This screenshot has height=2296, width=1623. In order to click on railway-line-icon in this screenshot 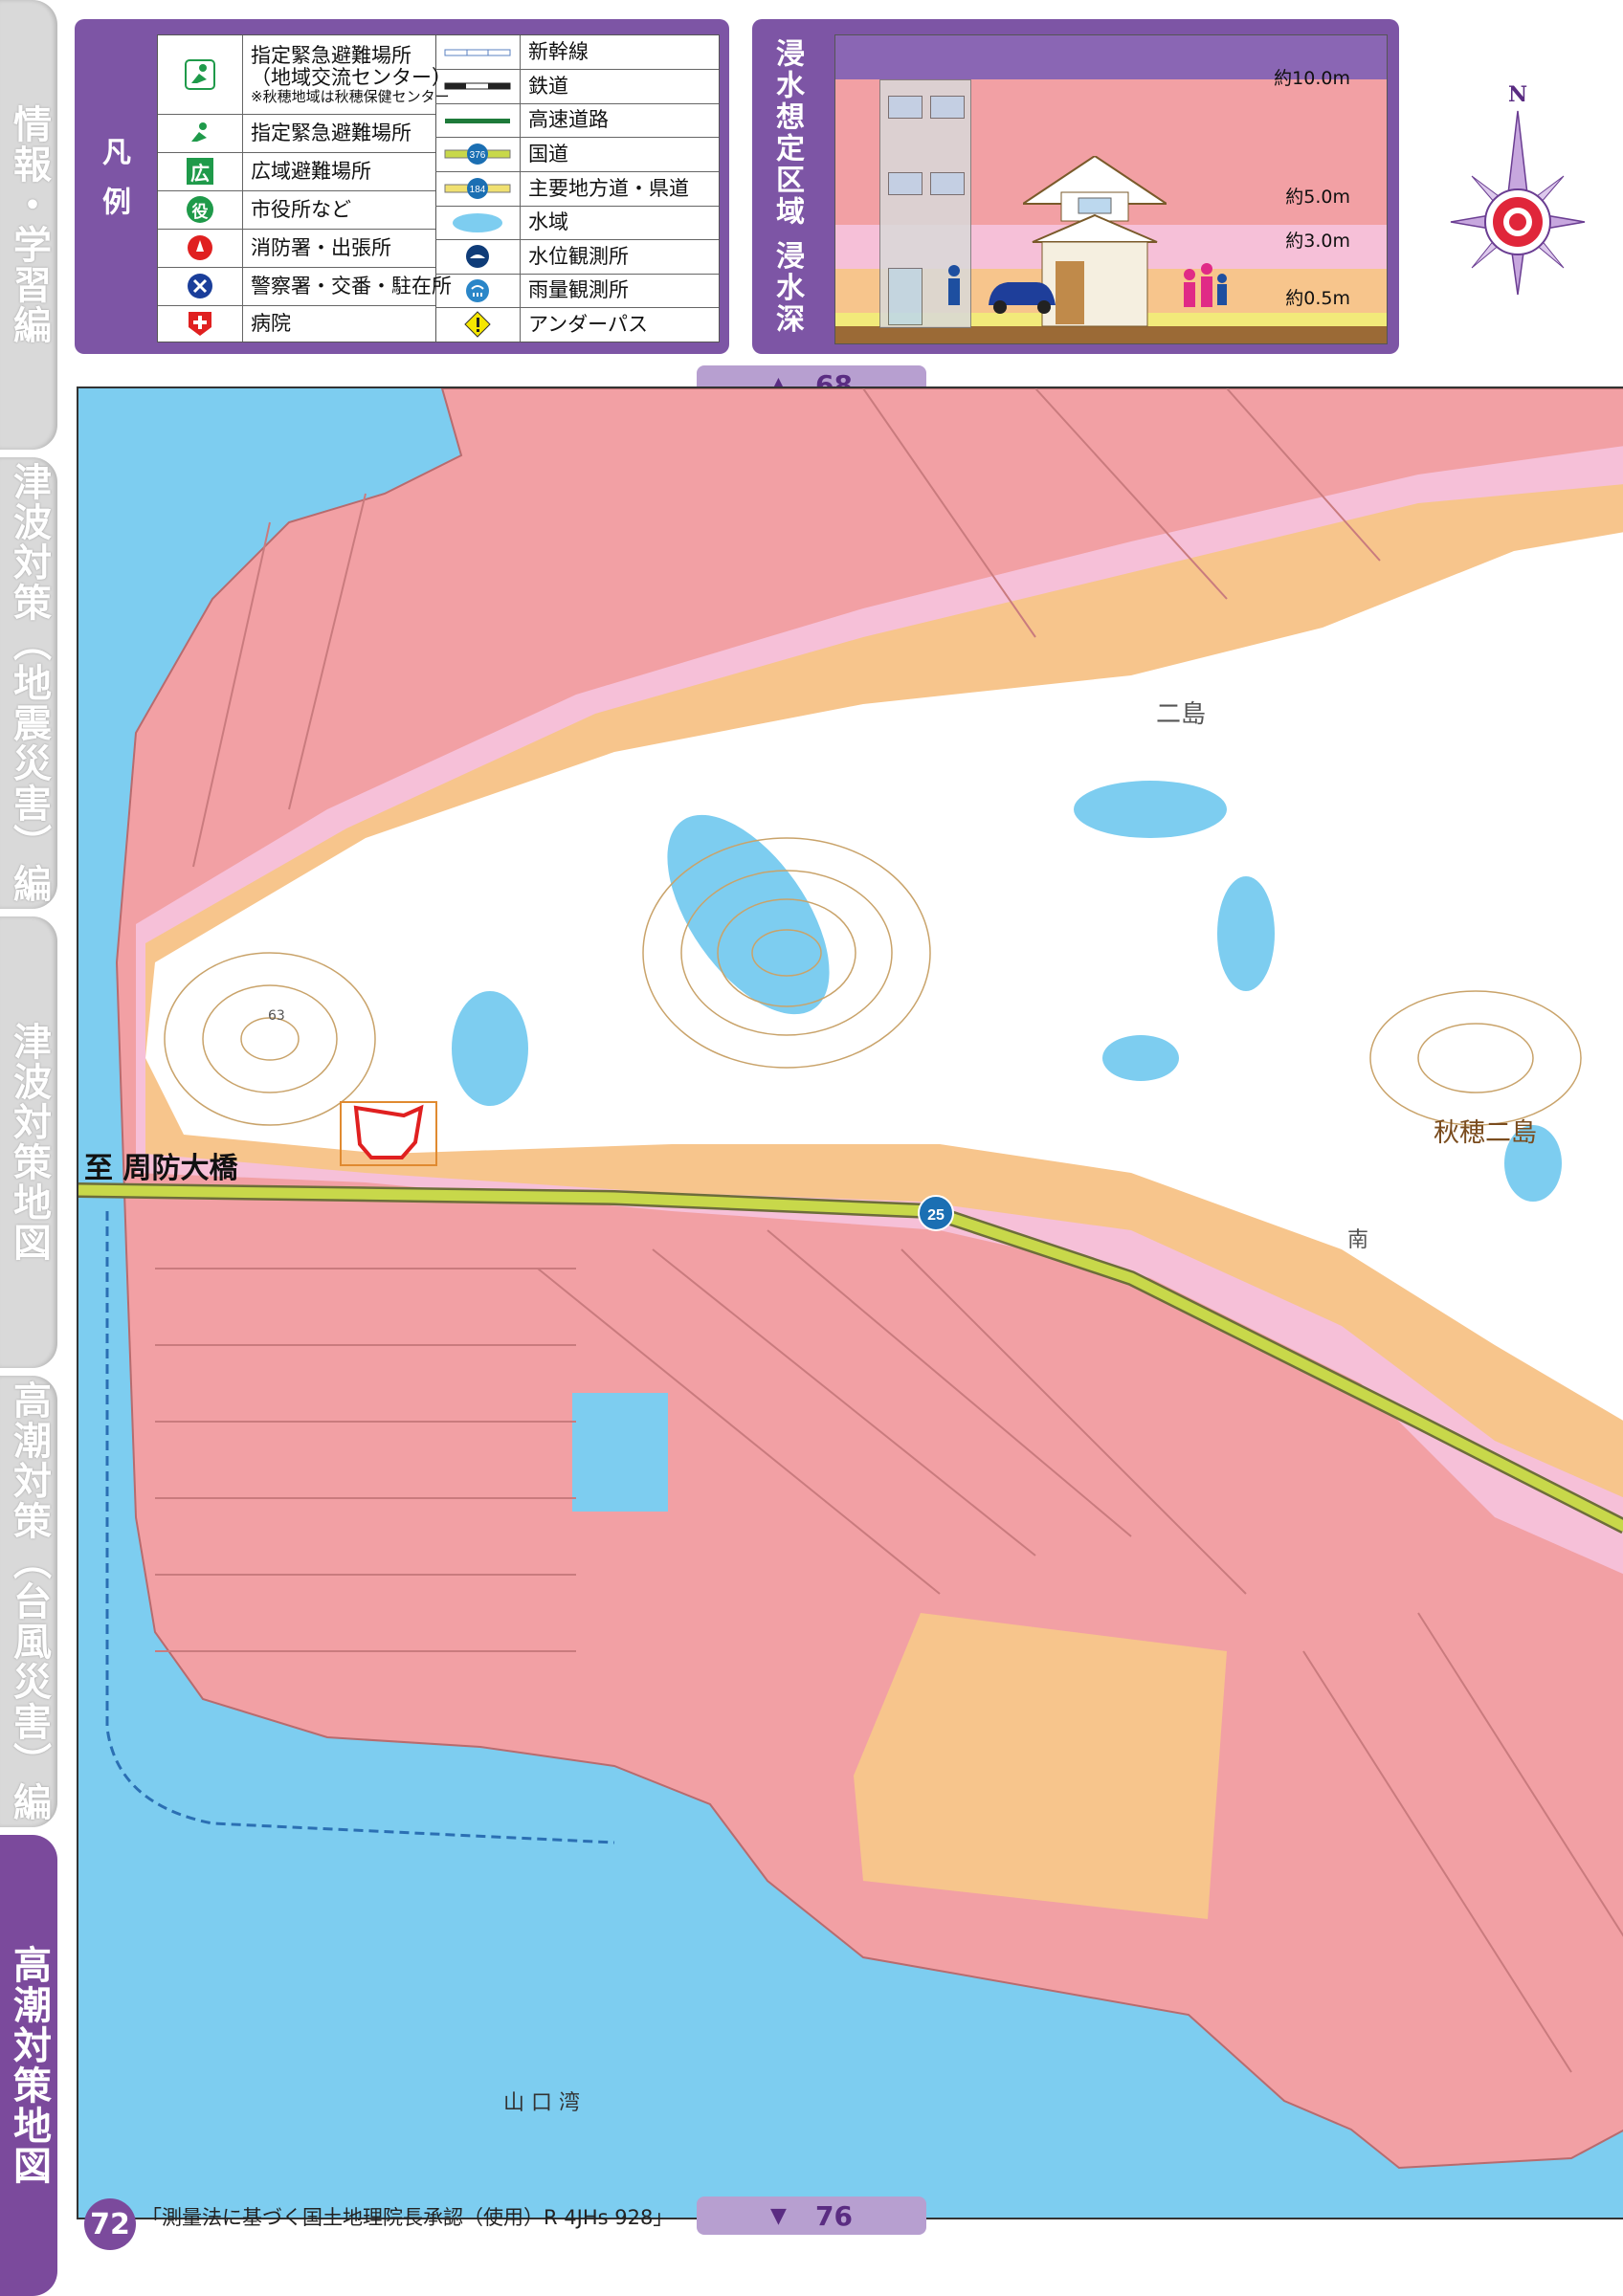, I will do `click(478, 86)`.